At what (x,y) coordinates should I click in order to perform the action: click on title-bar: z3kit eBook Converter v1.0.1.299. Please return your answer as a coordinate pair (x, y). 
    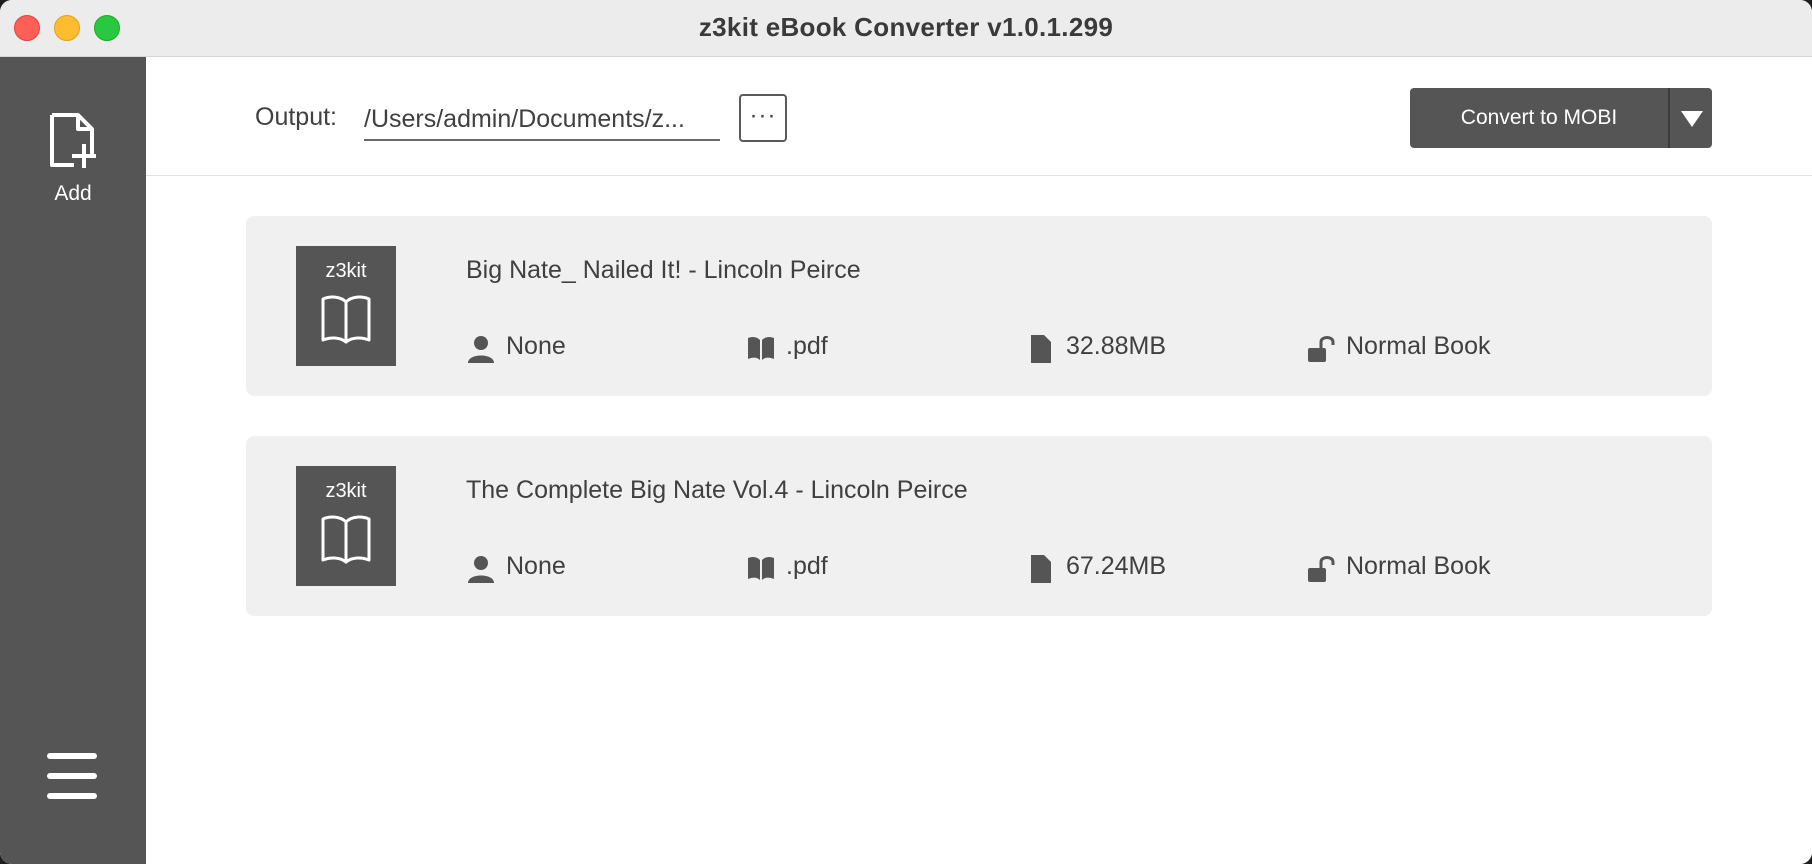
    Looking at the image, I should click on (906, 28).